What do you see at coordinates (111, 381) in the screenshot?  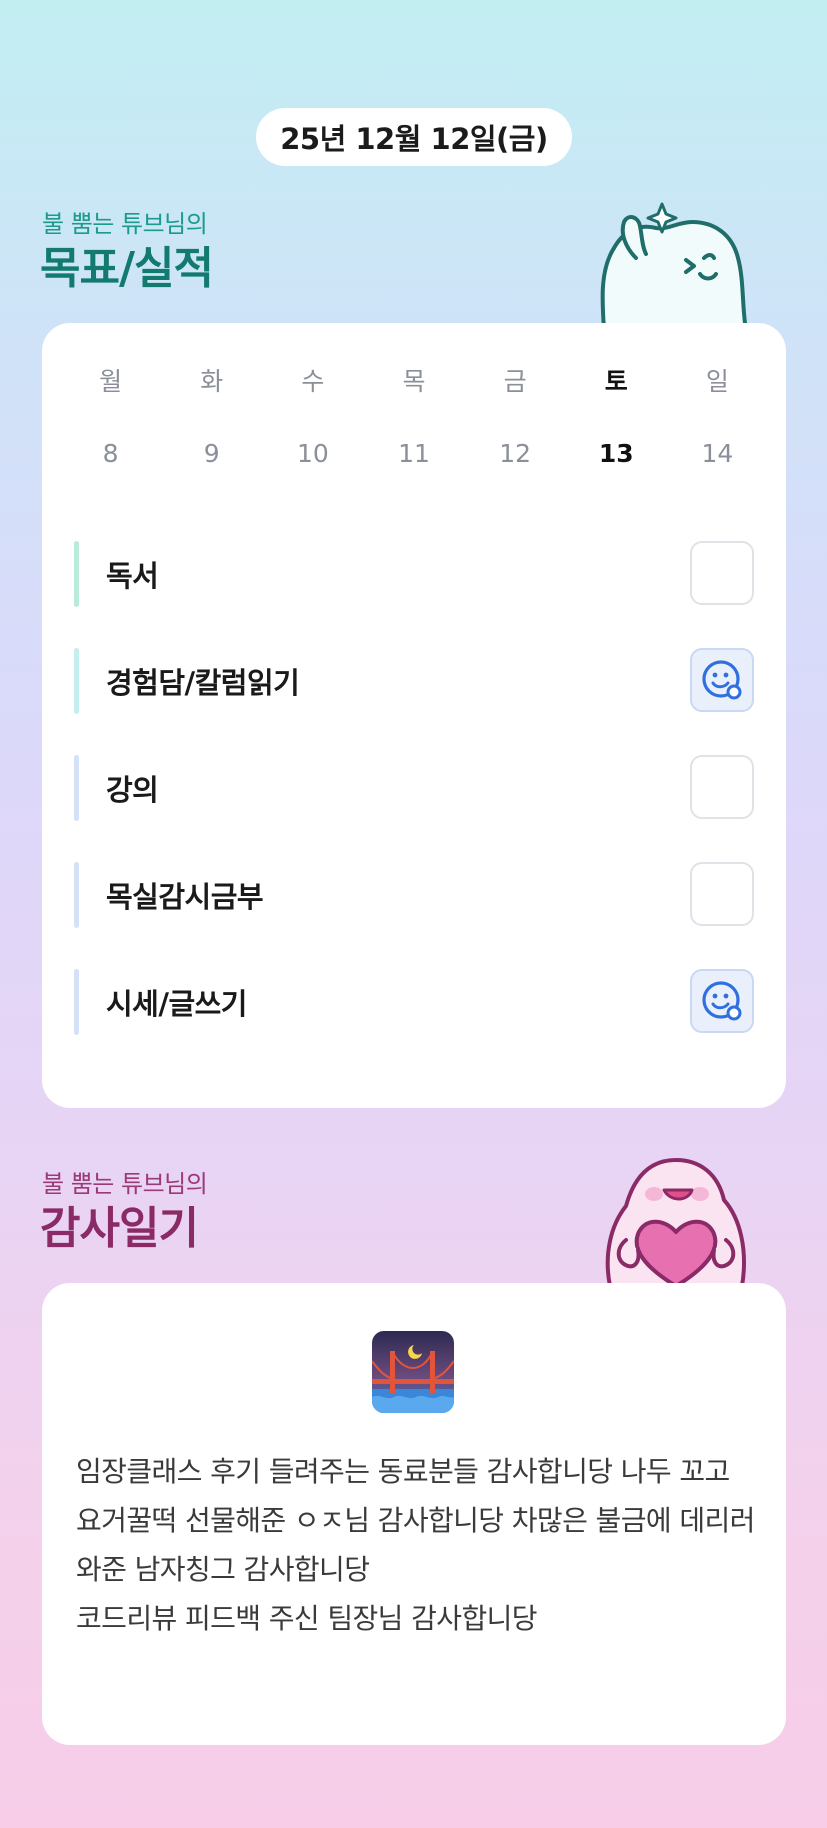 I see `weekday-label: 월` at bounding box center [111, 381].